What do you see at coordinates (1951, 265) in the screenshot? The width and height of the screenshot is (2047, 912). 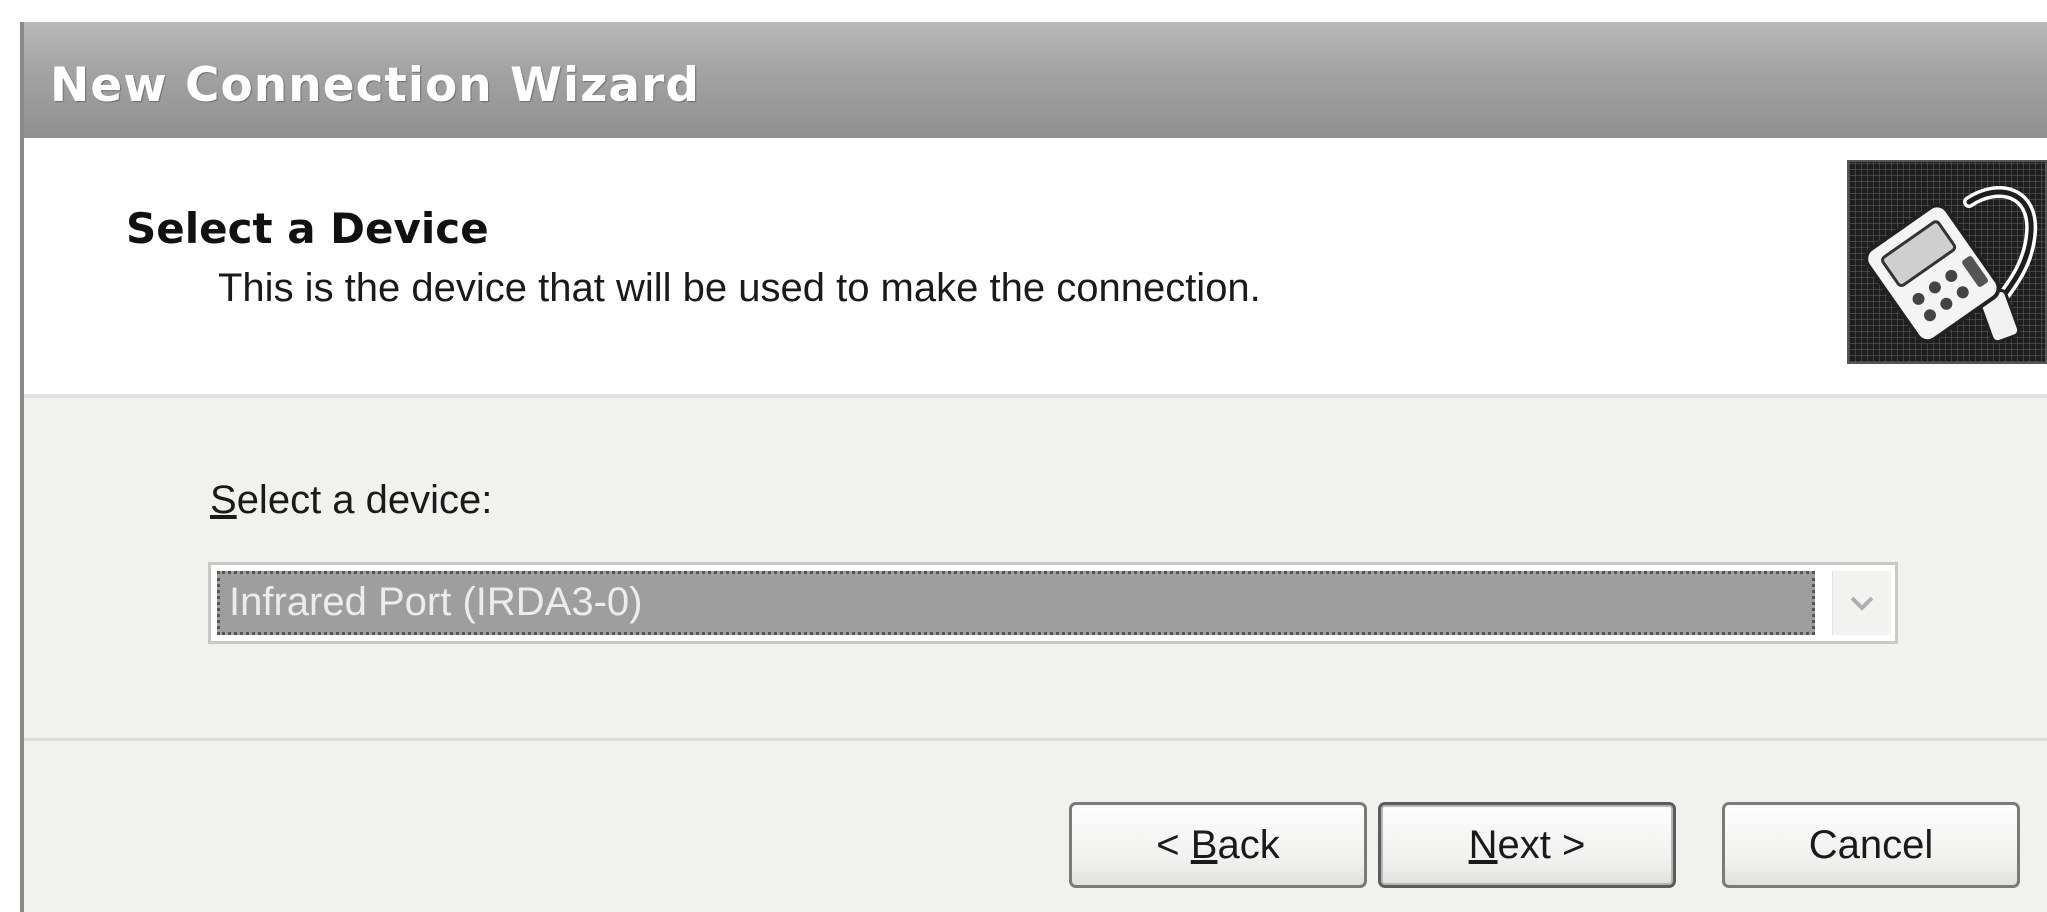 I see `device-cable-icon` at bounding box center [1951, 265].